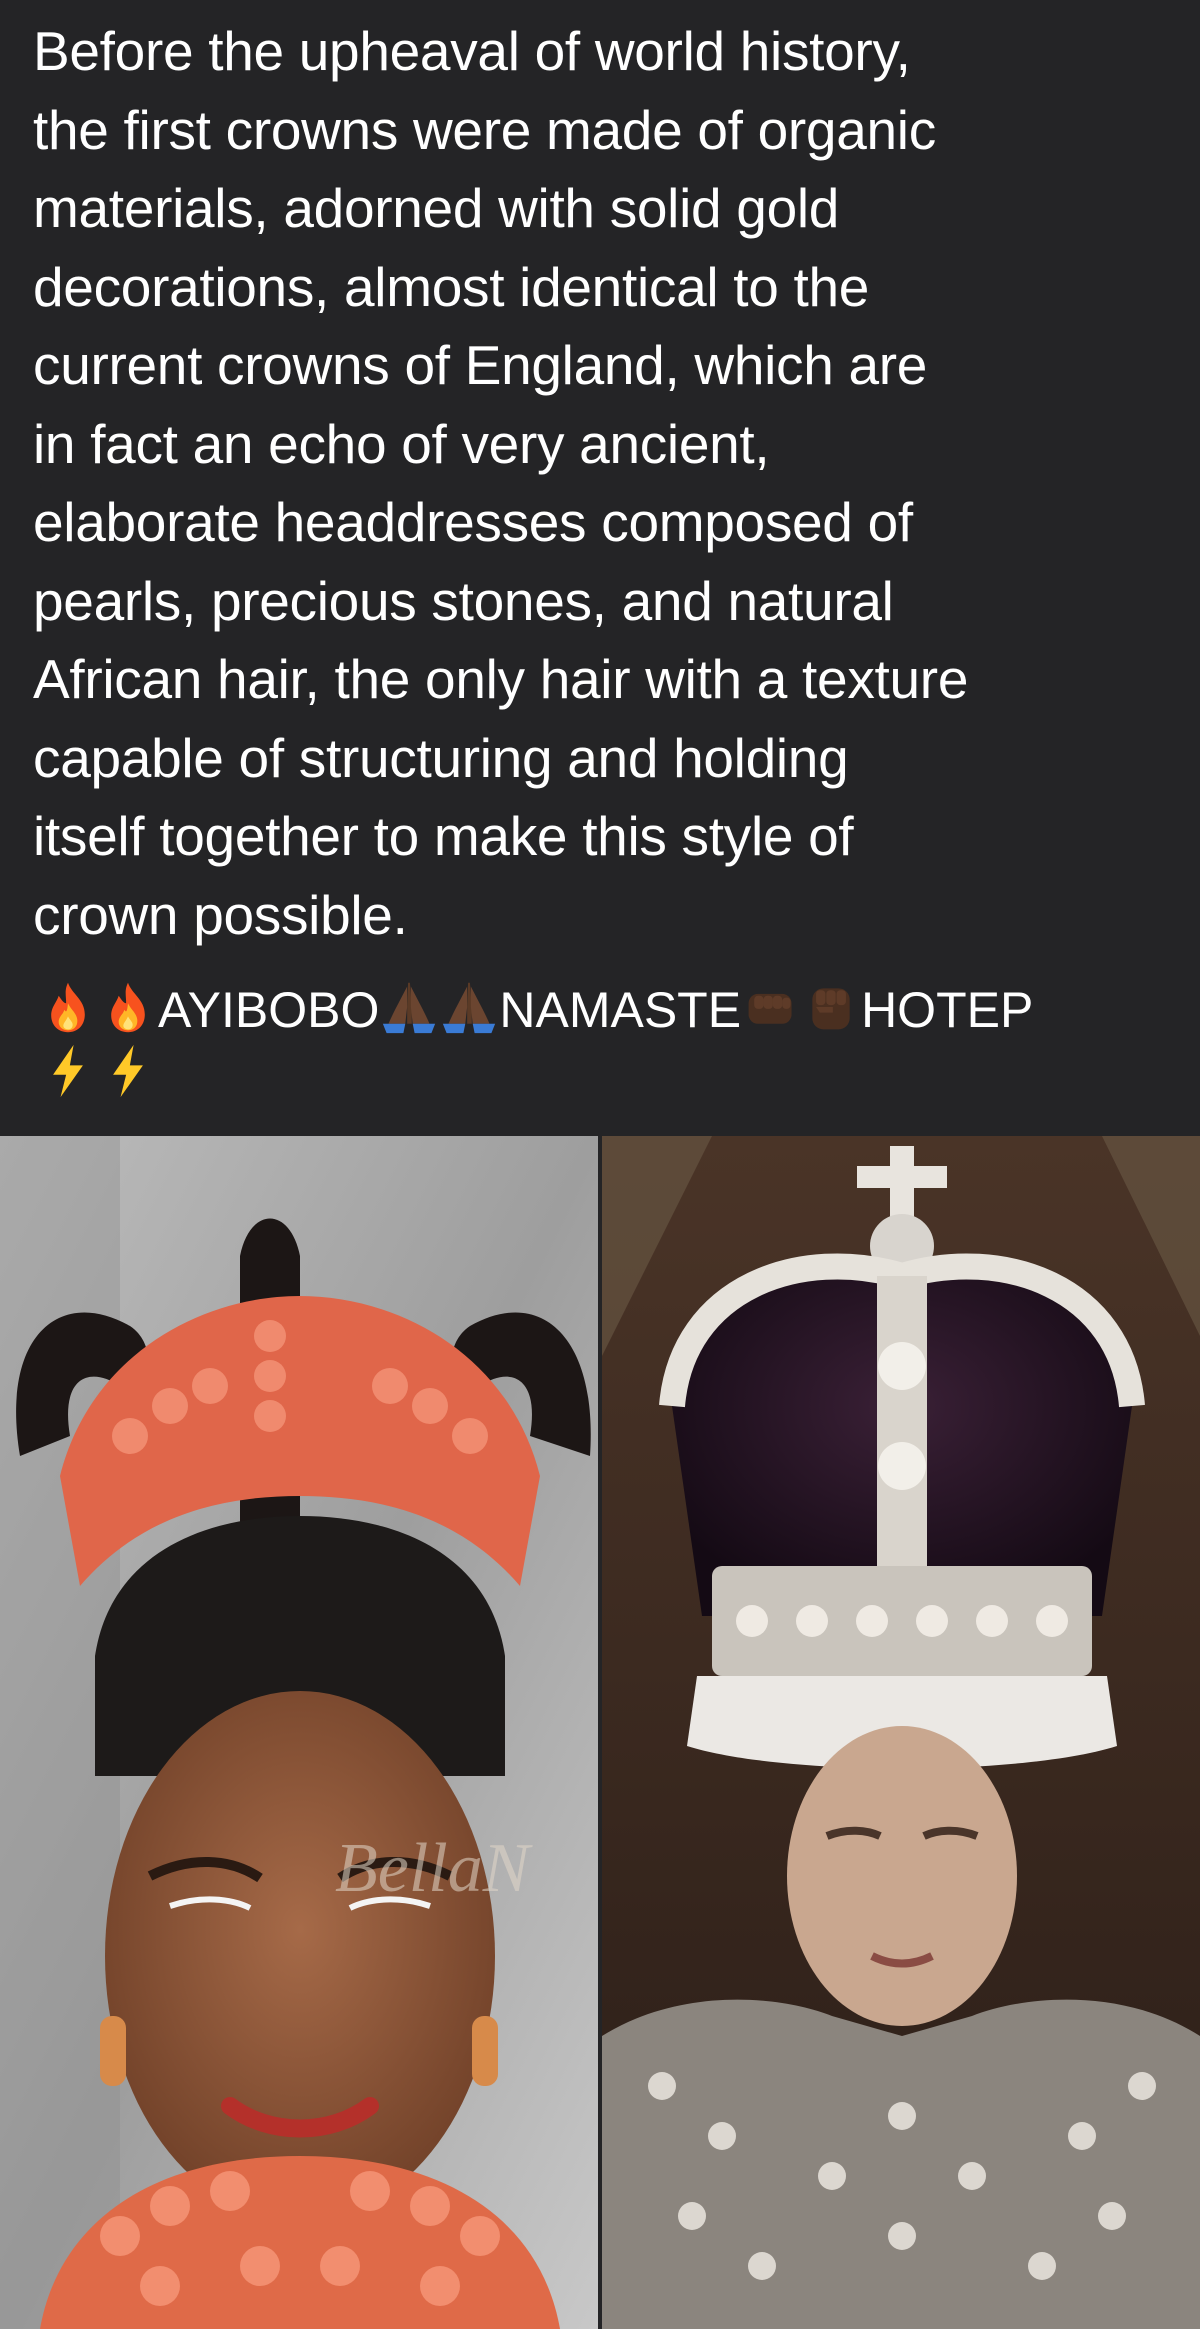 Image resolution: width=1200 pixels, height=2329 pixels. I want to click on tagline-word-hotep: HOTEP, so click(947, 1010).